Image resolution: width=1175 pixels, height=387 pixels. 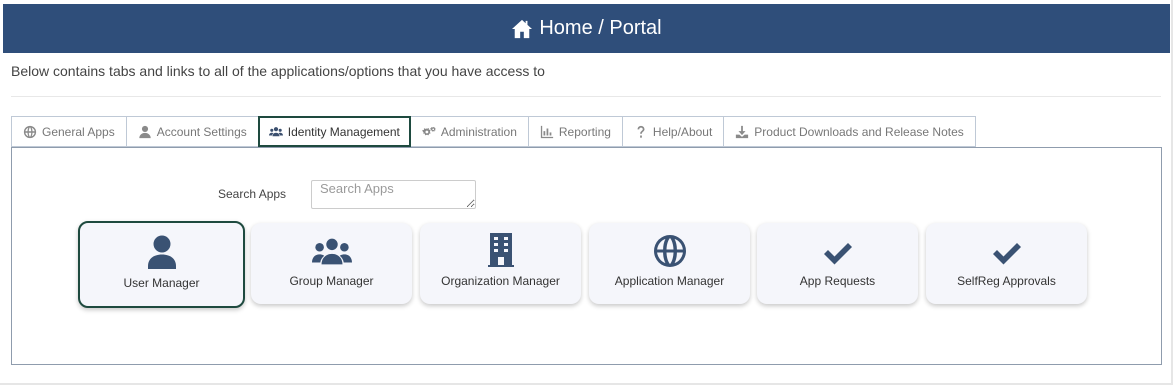 What do you see at coordinates (600, 28) in the screenshot?
I see `page-title: Home / Portal` at bounding box center [600, 28].